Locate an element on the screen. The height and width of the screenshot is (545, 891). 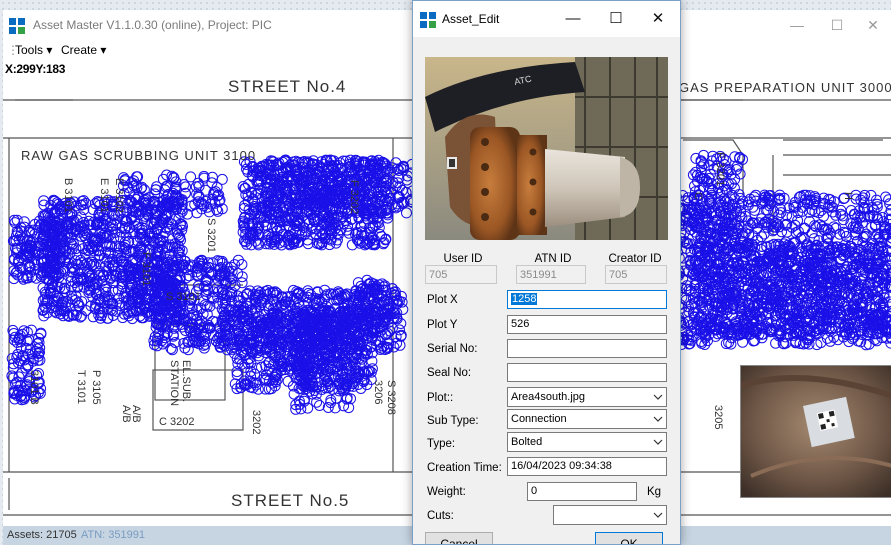
main-minimize-button: — is located at coordinates (797, 25).